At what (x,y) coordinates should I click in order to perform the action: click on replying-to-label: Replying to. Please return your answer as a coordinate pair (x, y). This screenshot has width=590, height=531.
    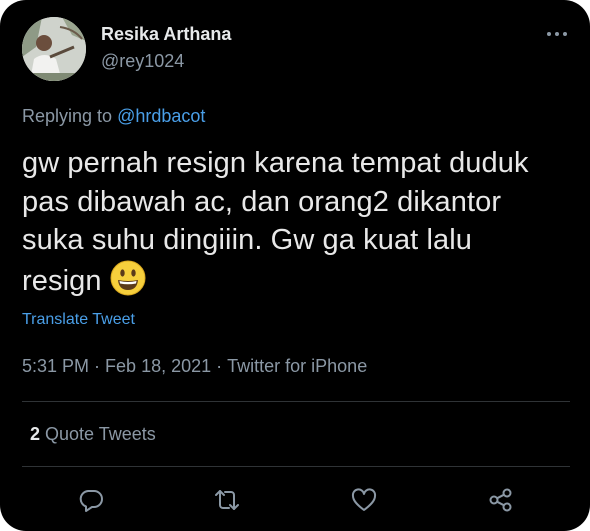
    Looking at the image, I should click on (67, 116).